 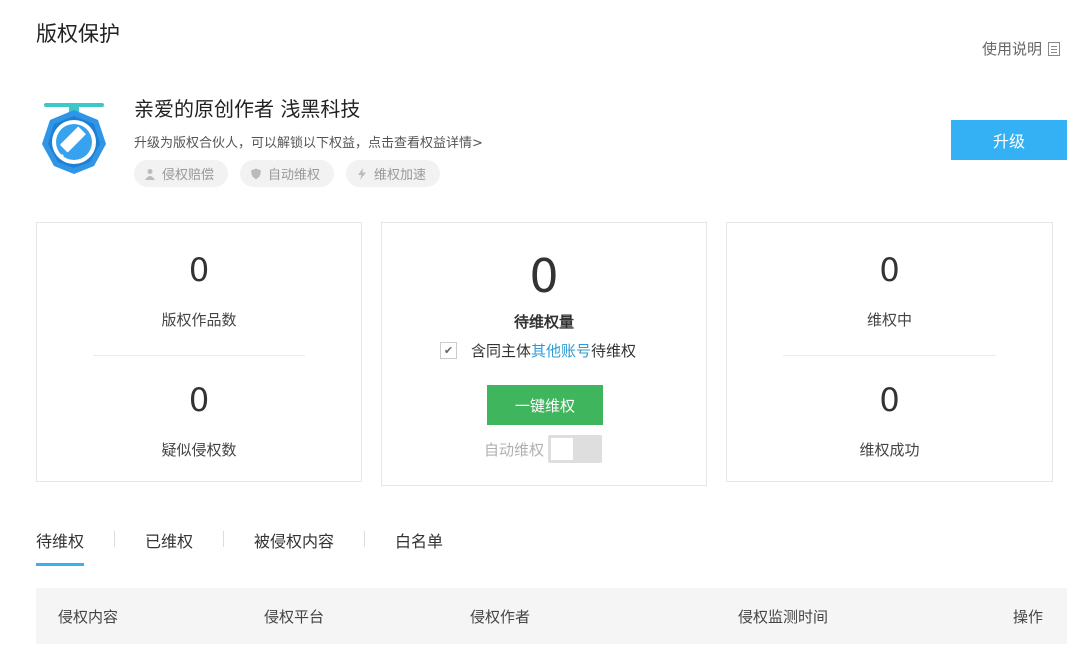 I want to click on success-label: 维权成功, so click(x=889, y=450).